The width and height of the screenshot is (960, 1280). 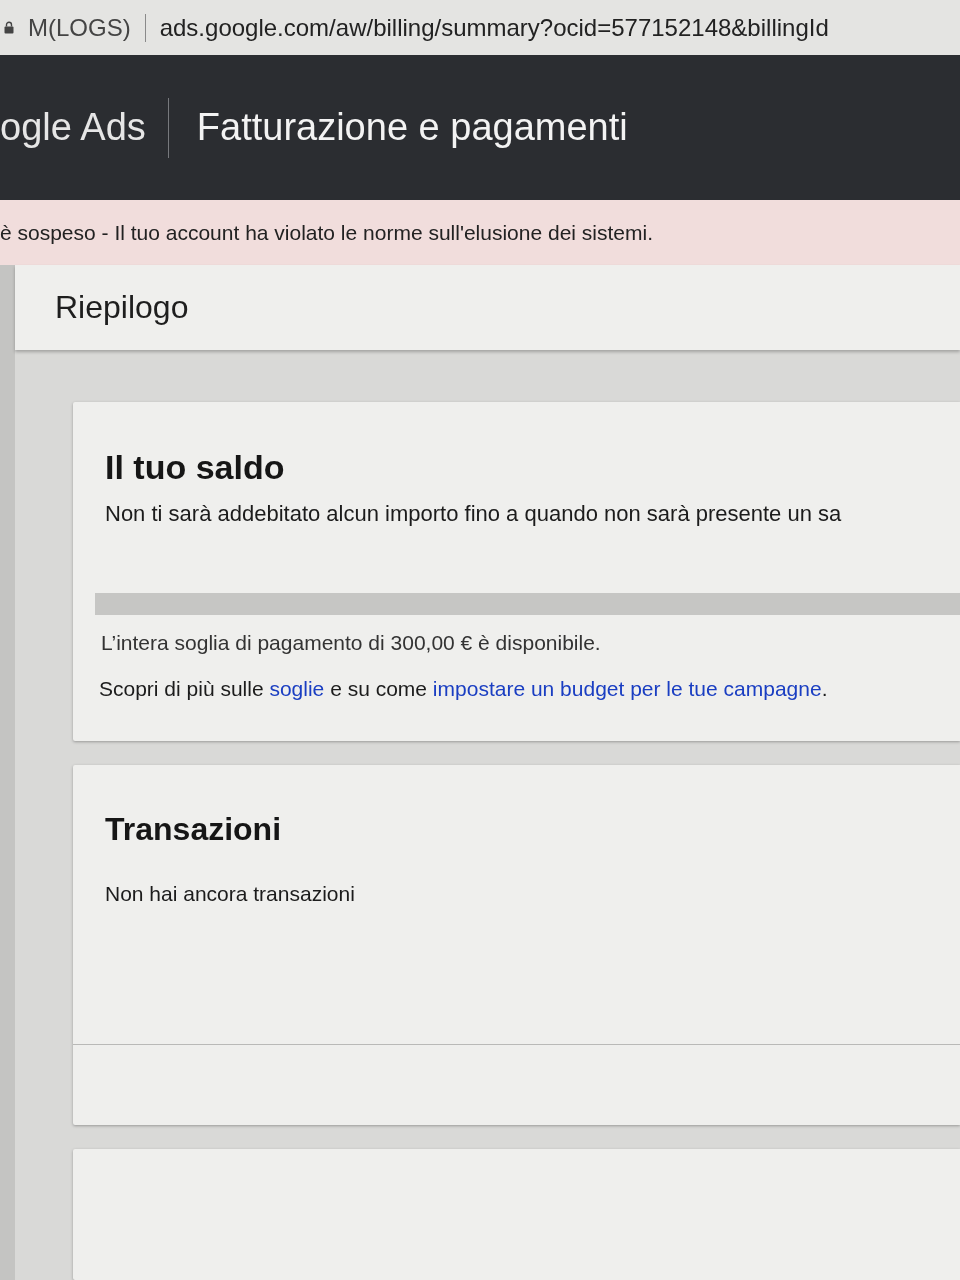 I want to click on card-title: Transazioni, so click(x=193, y=829).